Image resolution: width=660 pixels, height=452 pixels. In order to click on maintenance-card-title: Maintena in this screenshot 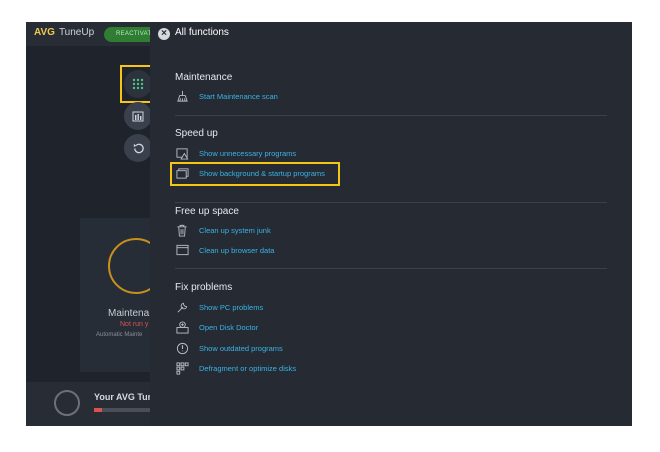, I will do `click(129, 313)`.